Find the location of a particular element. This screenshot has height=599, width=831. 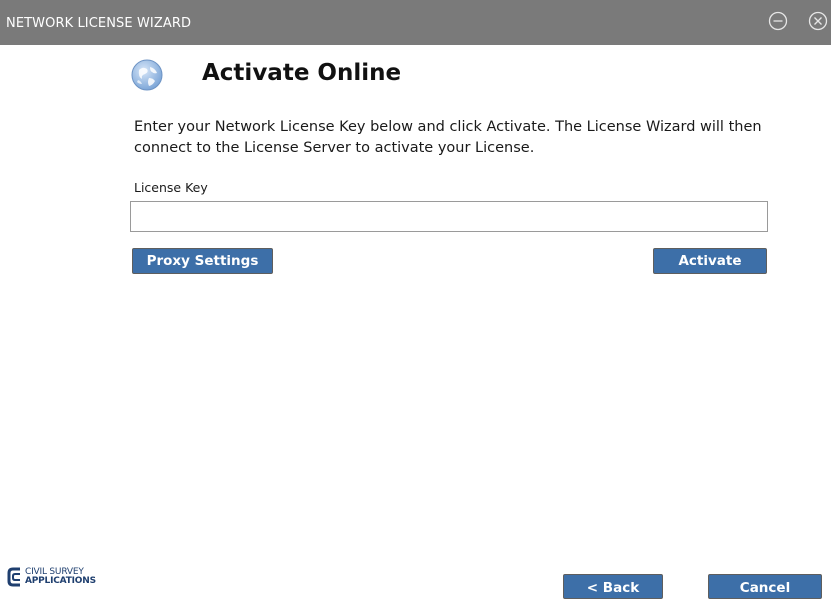

globe-icon is located at coordinates (147, 75).